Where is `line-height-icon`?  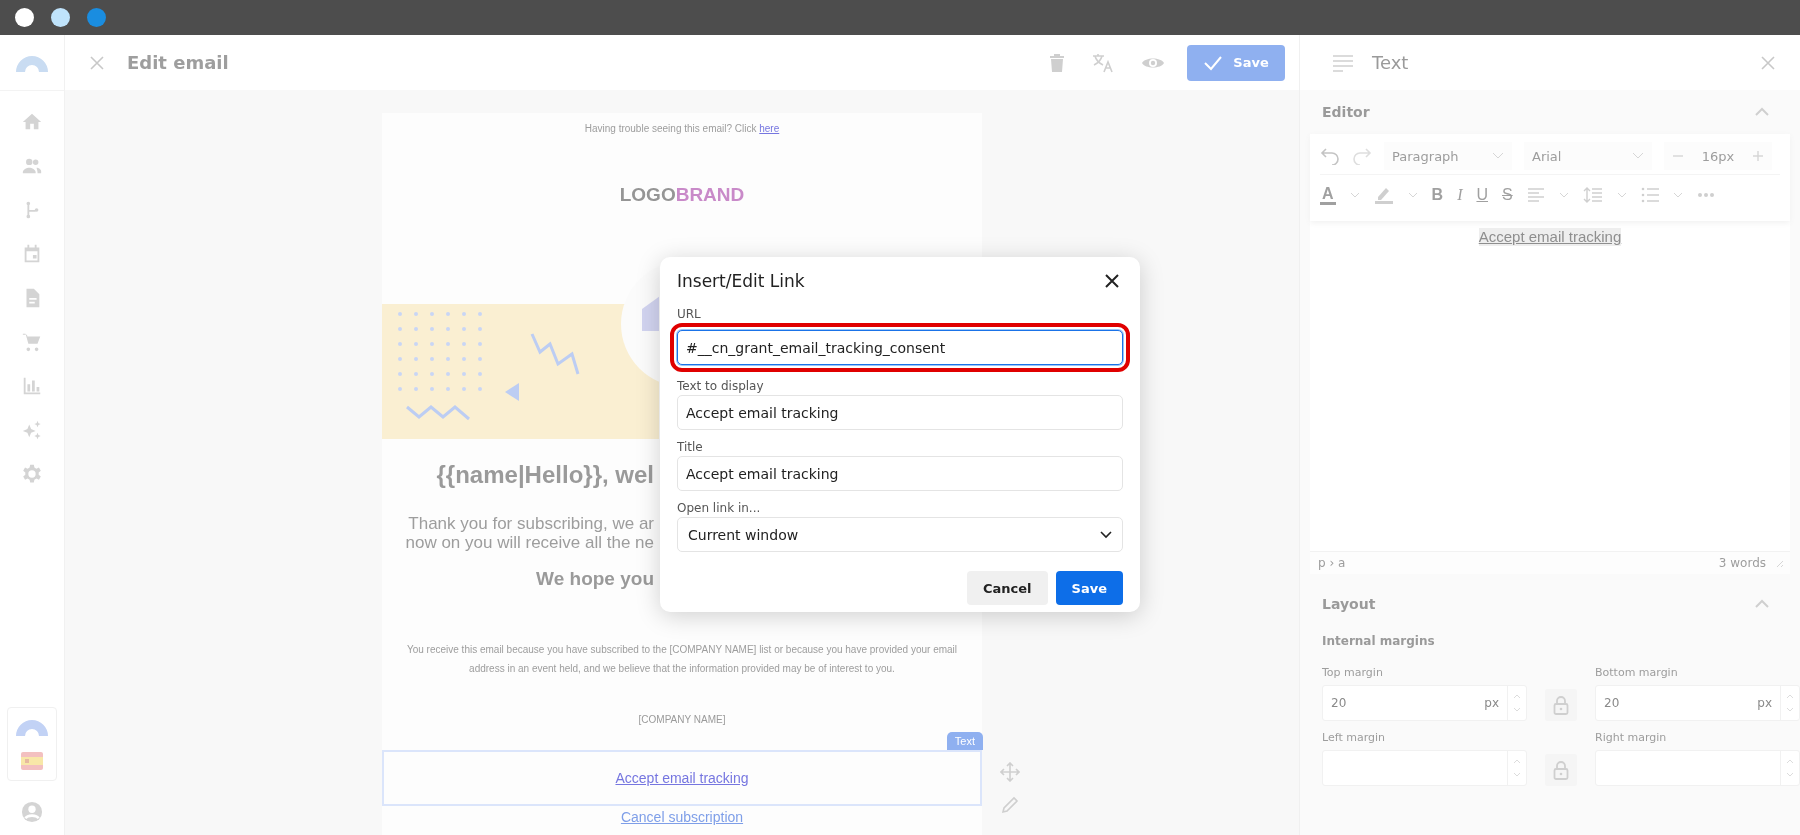 line-height-icon is located at coordinates (1592, 195).